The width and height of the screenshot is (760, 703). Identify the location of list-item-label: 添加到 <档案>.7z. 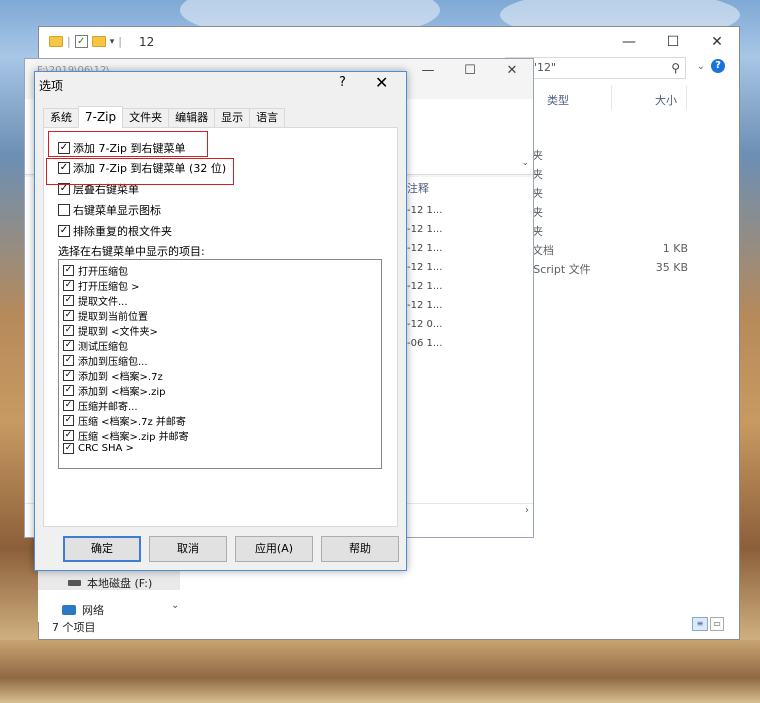
(120, 377).